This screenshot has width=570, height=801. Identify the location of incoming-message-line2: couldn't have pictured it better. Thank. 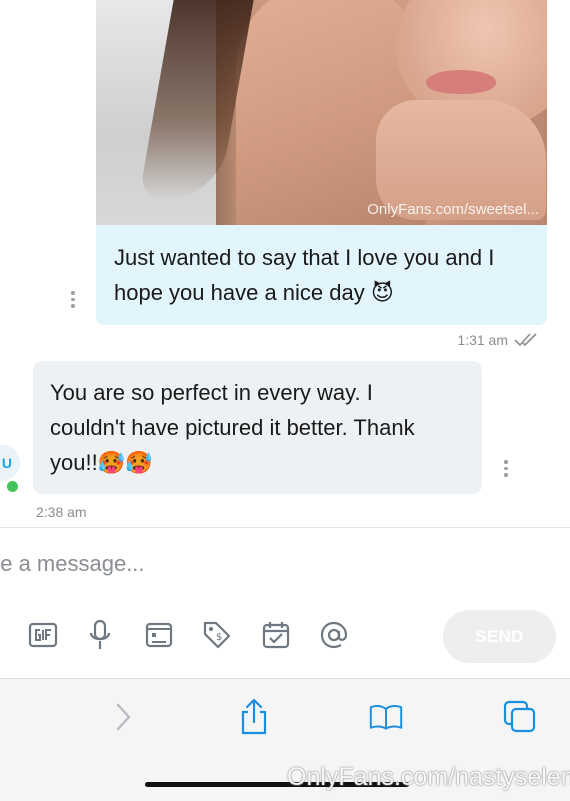
(232, 427).